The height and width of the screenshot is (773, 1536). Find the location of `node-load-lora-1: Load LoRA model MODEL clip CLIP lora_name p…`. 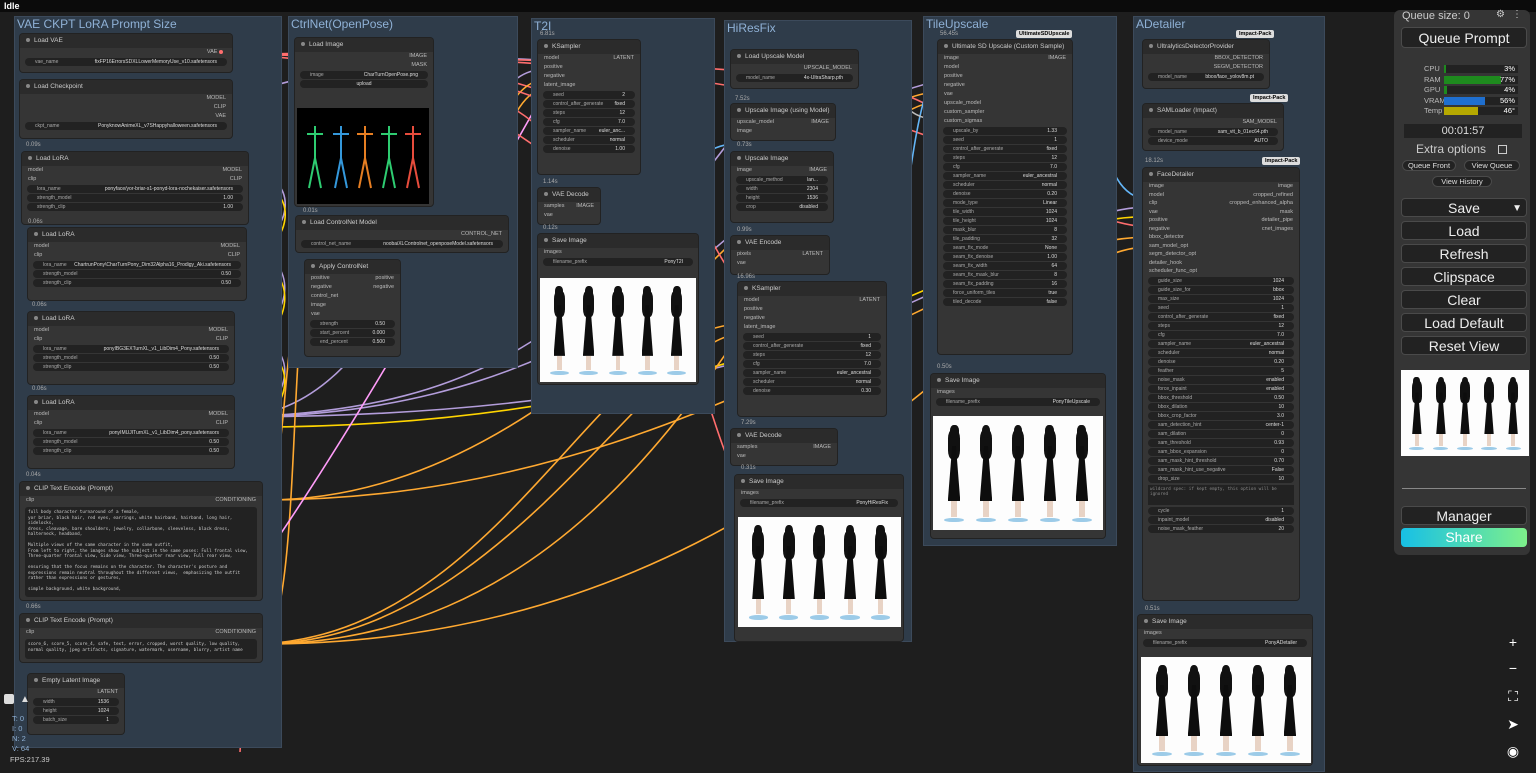

node-load-lora-1: Load LoRA model MODEL clip CLIP lora_name p… is located at coordinates (135, 188).